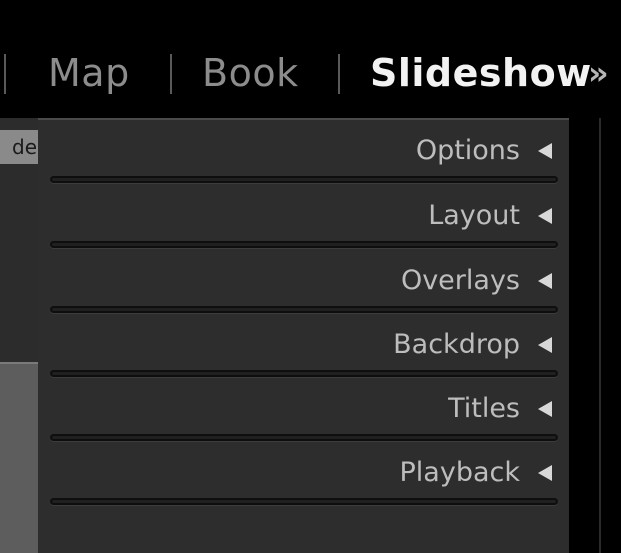  I want to click on panel-section-backdrop: Backdrop, so click(304, 347).